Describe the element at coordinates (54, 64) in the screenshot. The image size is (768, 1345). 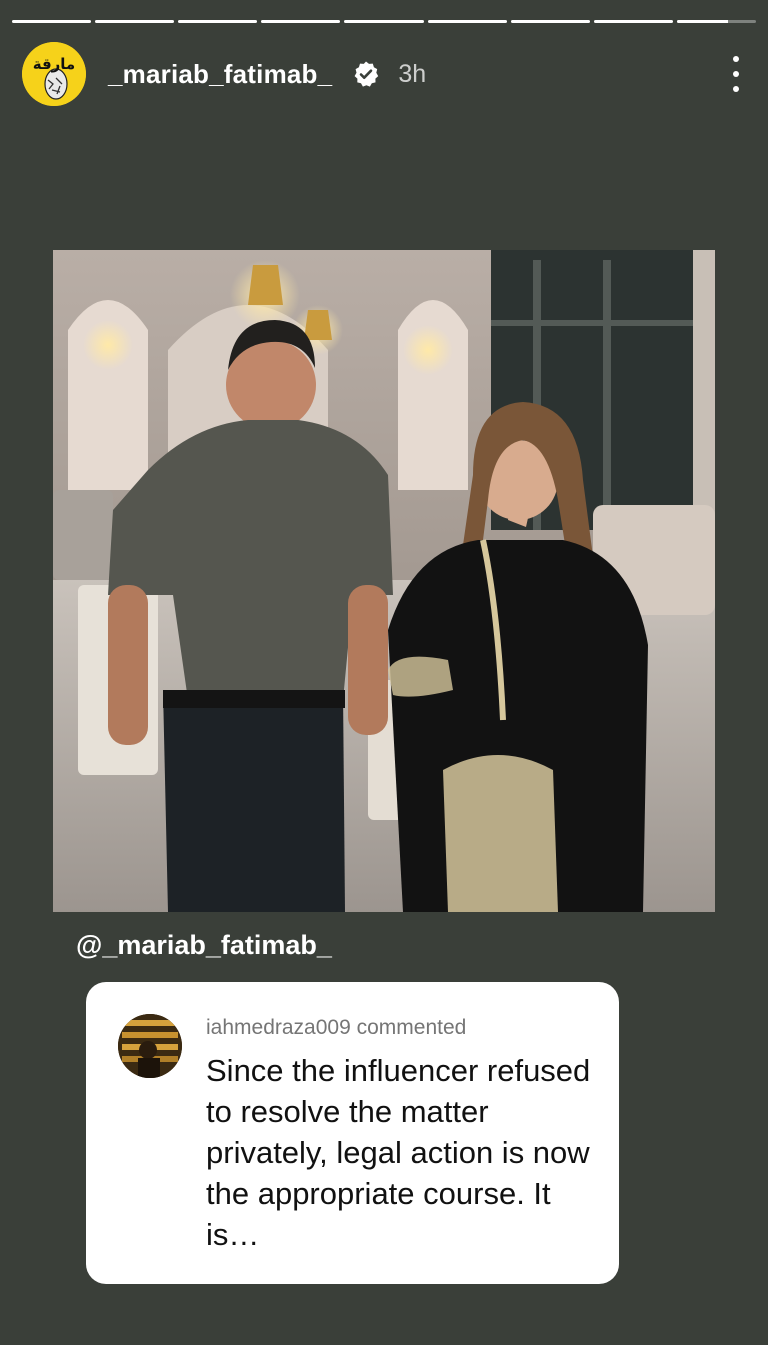
I see `svg-text: مارقة` at that location.